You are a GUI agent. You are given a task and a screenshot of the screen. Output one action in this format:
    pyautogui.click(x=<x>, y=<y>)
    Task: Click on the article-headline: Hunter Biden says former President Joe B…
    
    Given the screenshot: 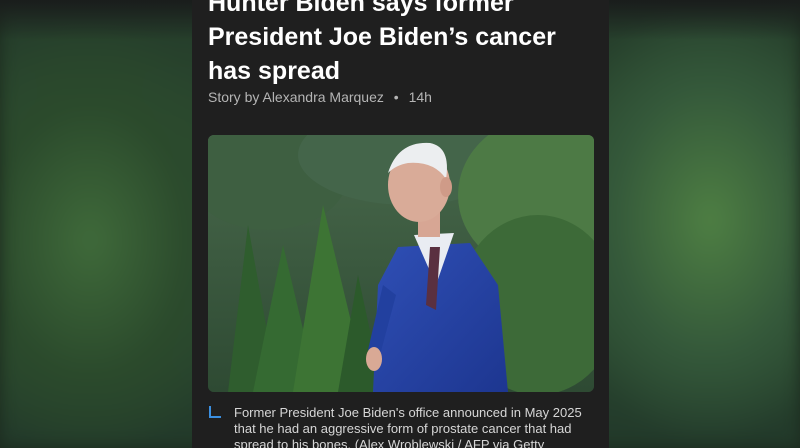 What is the action you would take?
    pyautogui.click(x=403, y=44)
    